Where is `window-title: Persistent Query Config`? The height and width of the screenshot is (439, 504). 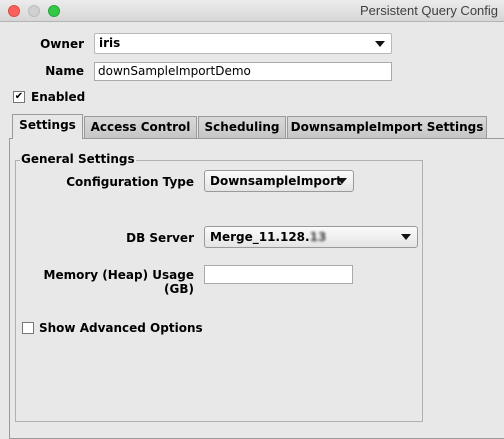
window-title: Persistent Query Config is located at coordinates (429, 10).